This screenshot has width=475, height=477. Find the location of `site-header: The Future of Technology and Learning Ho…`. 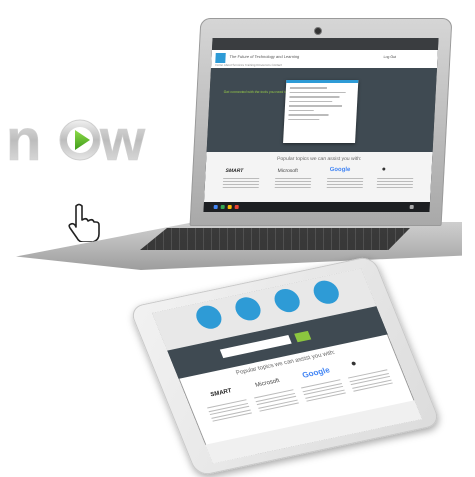

site-header: The Future of Technology and Learning Ho… is located at coordinates (324, 59).